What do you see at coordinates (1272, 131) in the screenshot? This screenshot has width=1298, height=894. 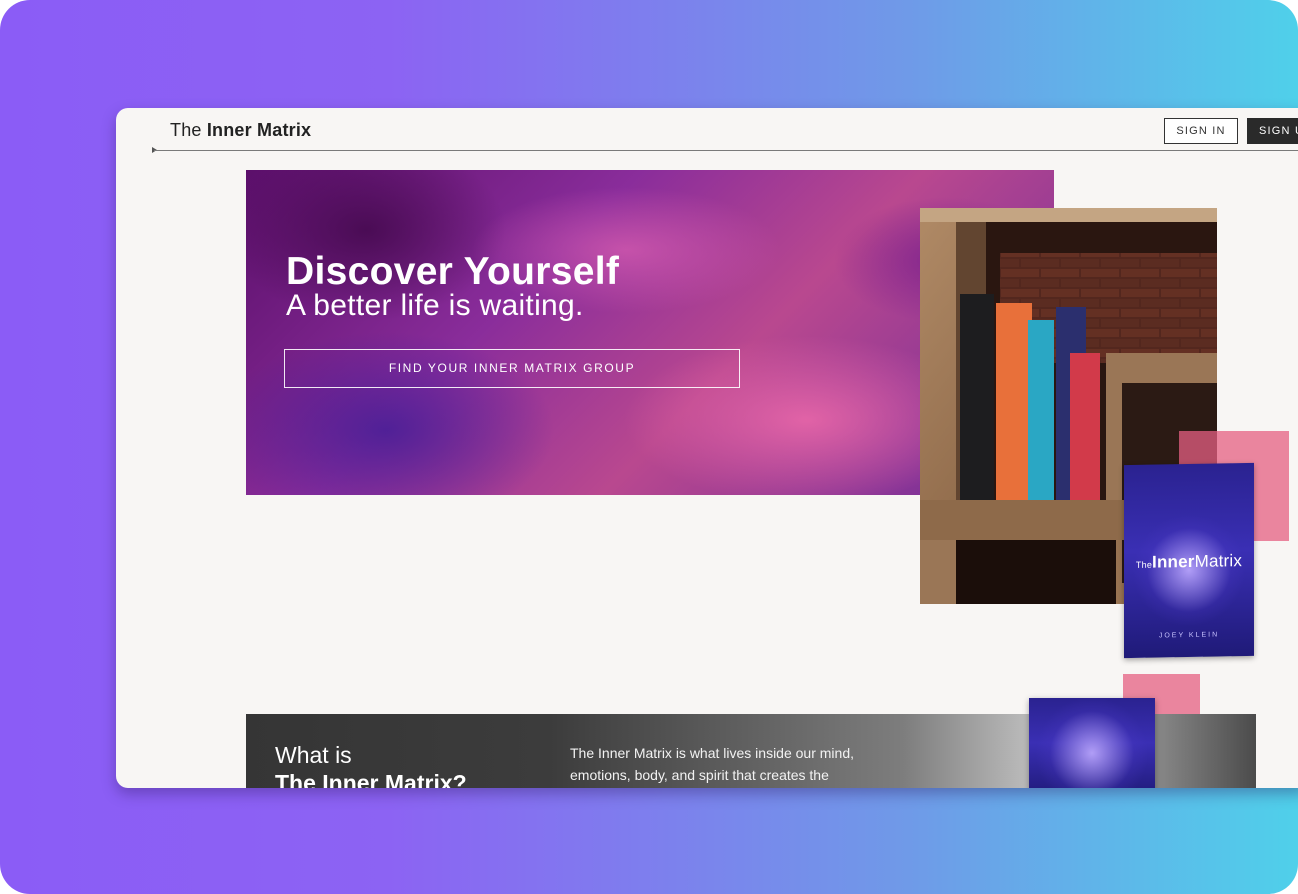 I see `sign-up-button: SIGN UP` at bounding box center [1272, 131].